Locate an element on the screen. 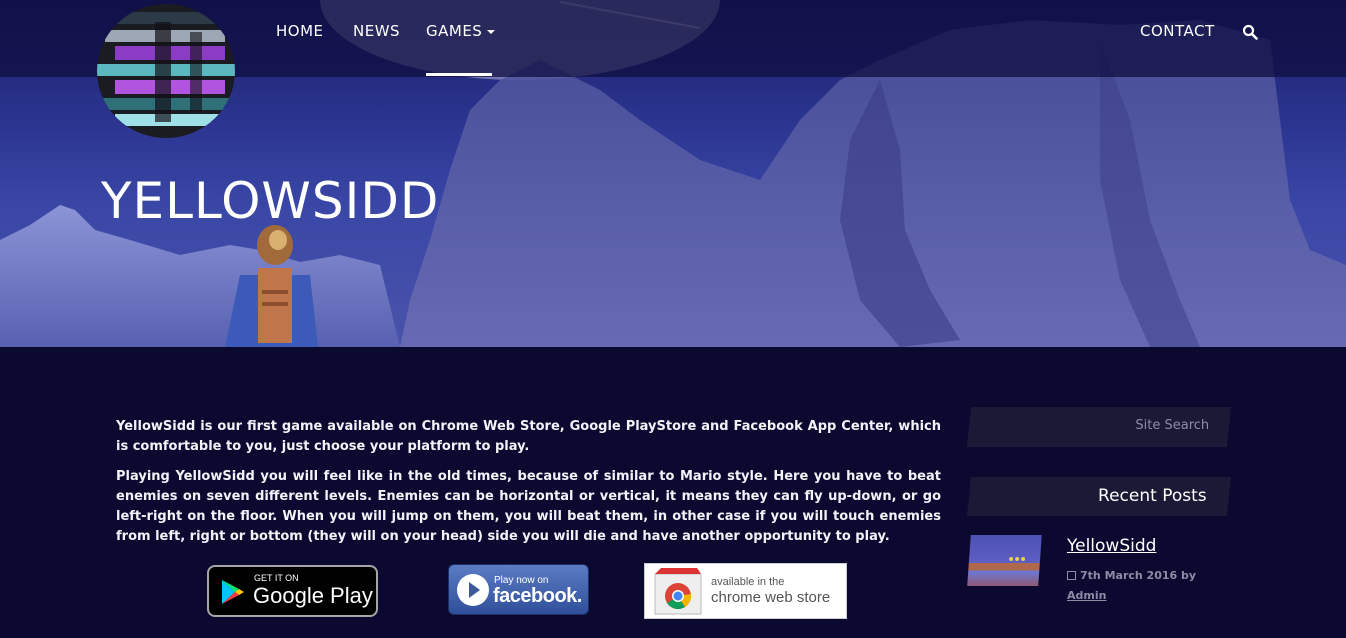 This screenshot has height=638, width=1346. nav-home: HOME is located at coordinates (300, 31).